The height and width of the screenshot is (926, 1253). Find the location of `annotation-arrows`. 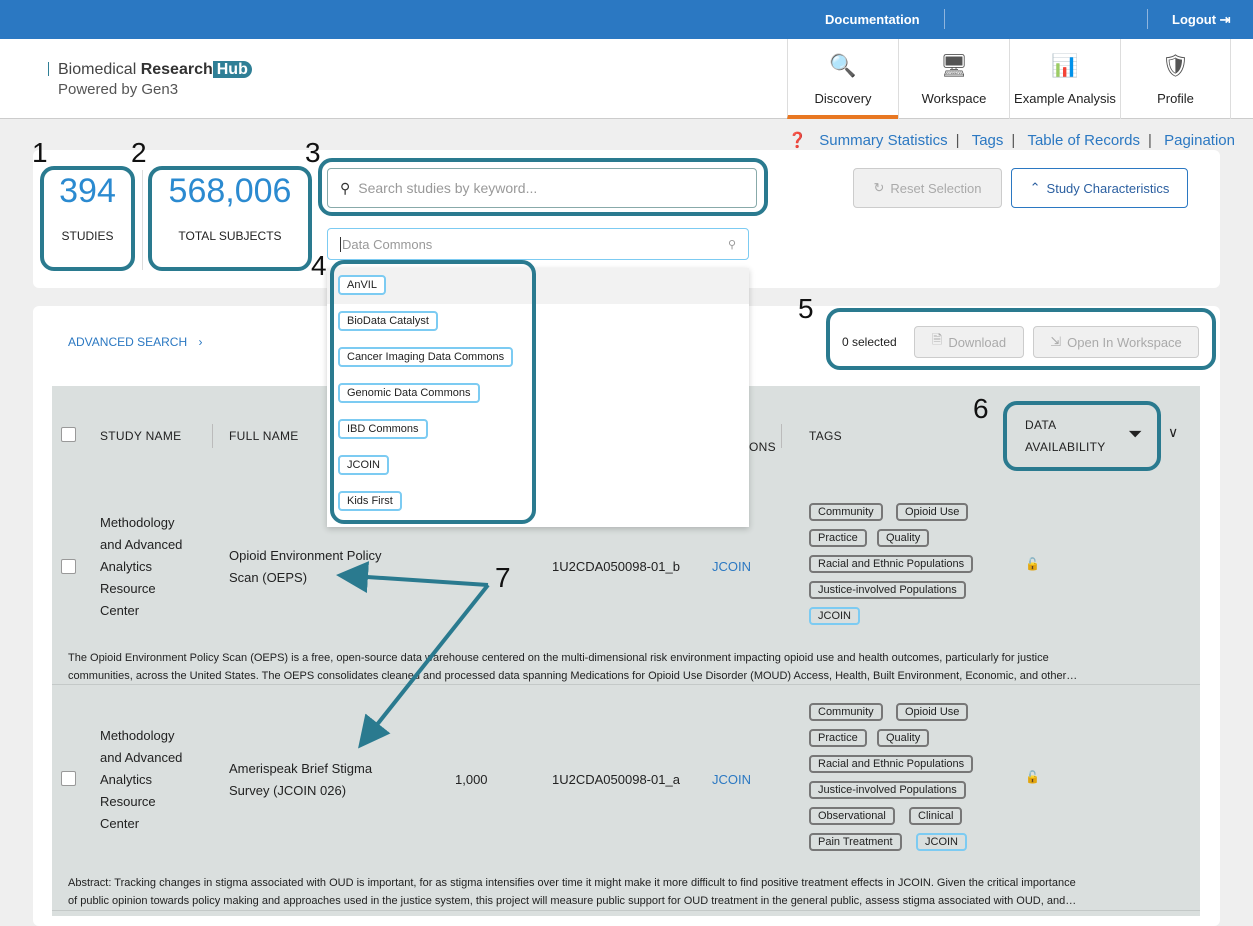

annotation-arrows is located at coordinates (413, 655).